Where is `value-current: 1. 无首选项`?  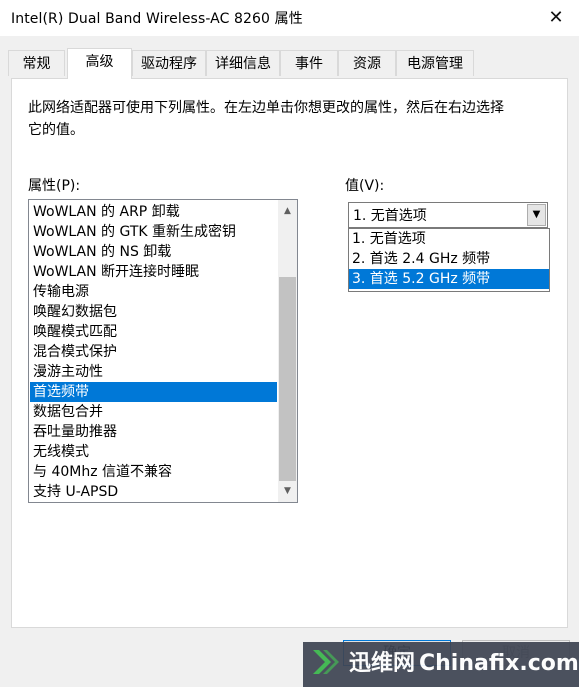
value-current: 1. 无首选项 is located at coordinates (390, 216).